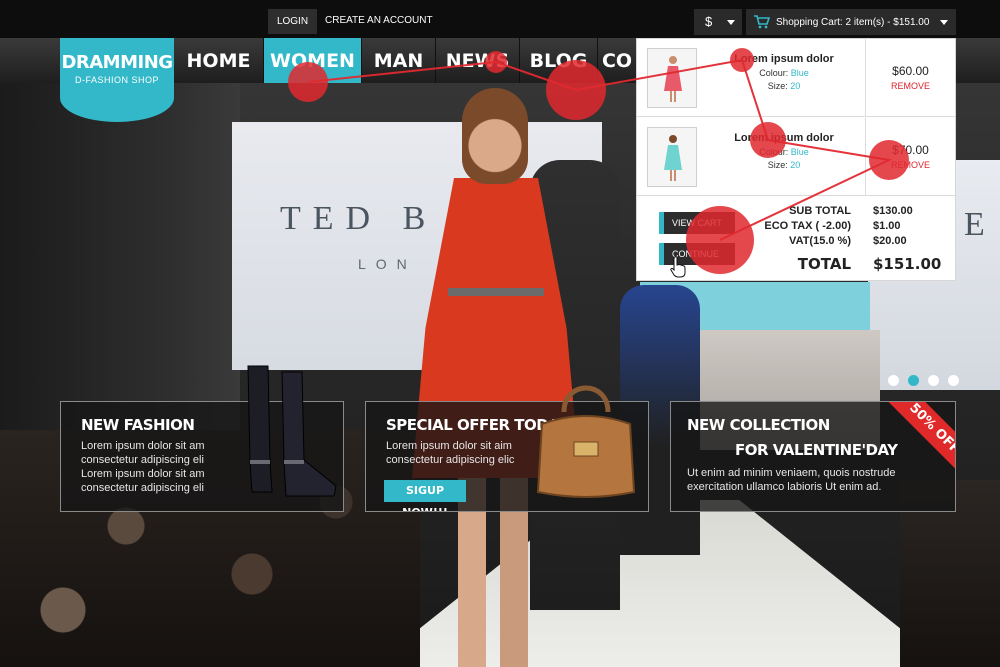 The height and width of the screenshot is (667, 1000). What do you see at coordinates (758, 425) in the screenshot?
I see `promo-title: NEW COLLECTION` at bounding box center [758, 425].